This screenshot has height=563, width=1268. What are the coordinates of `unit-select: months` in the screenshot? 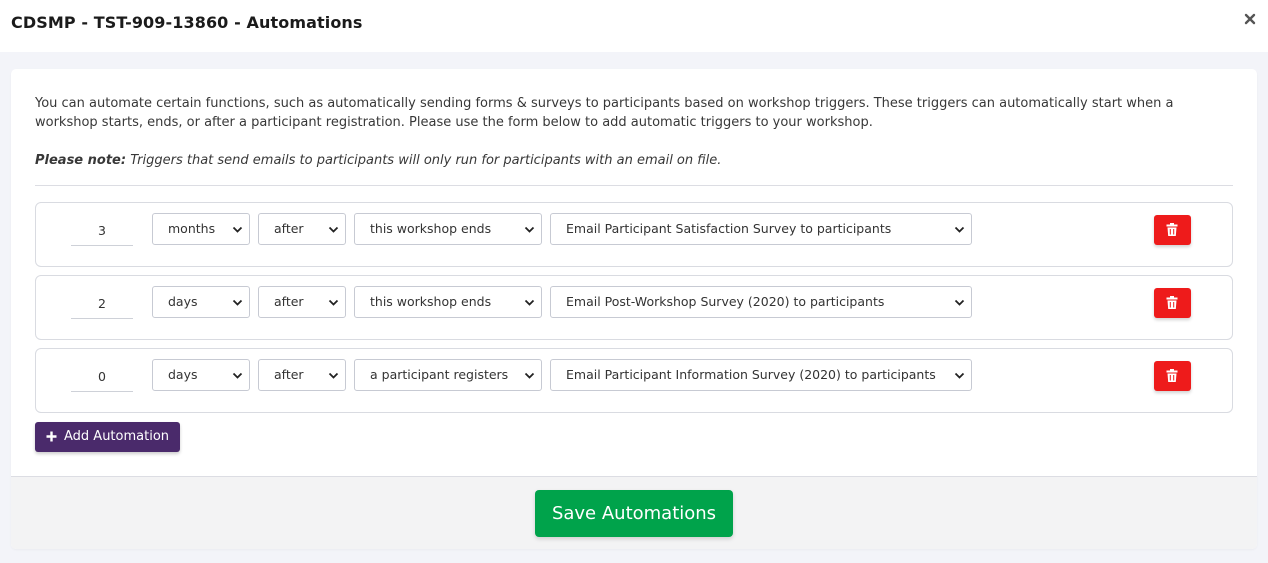 It's located at (201, 229).